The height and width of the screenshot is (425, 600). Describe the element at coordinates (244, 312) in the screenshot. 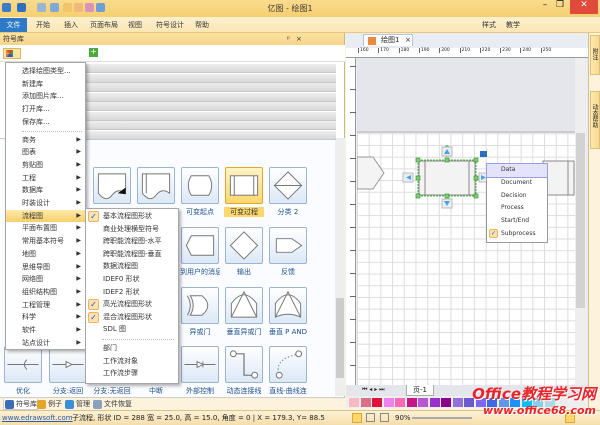

I see `shape-vertical-xor: 垂直异或门` at that location.